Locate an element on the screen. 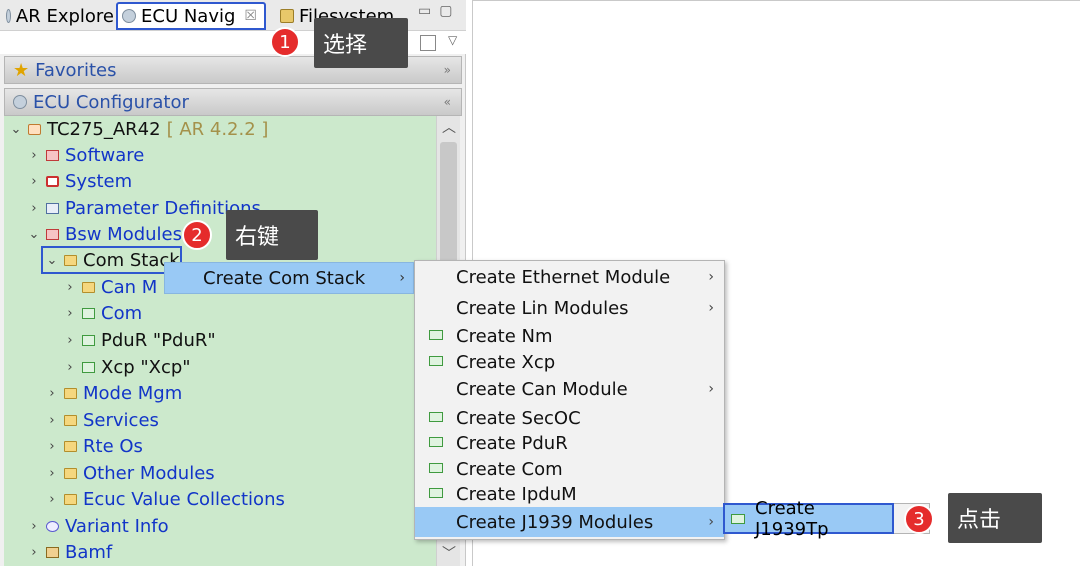 This screenshot has width=1080, height=566. ecu-configurator-icon is located at coordinates (20, 102).